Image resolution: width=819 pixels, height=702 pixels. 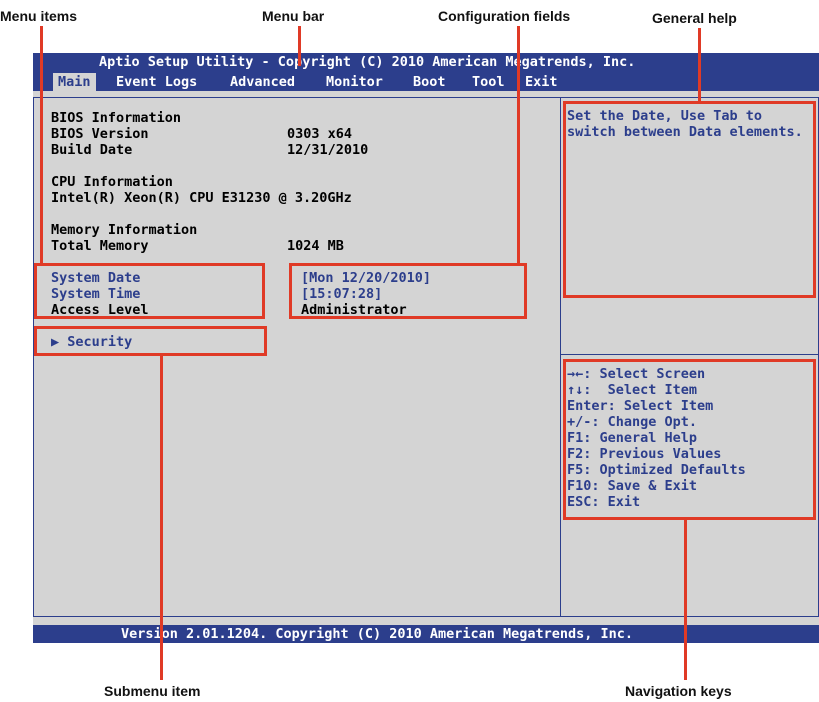 I want to click on highlight-configuration-fields, so click(x=408, y=291).